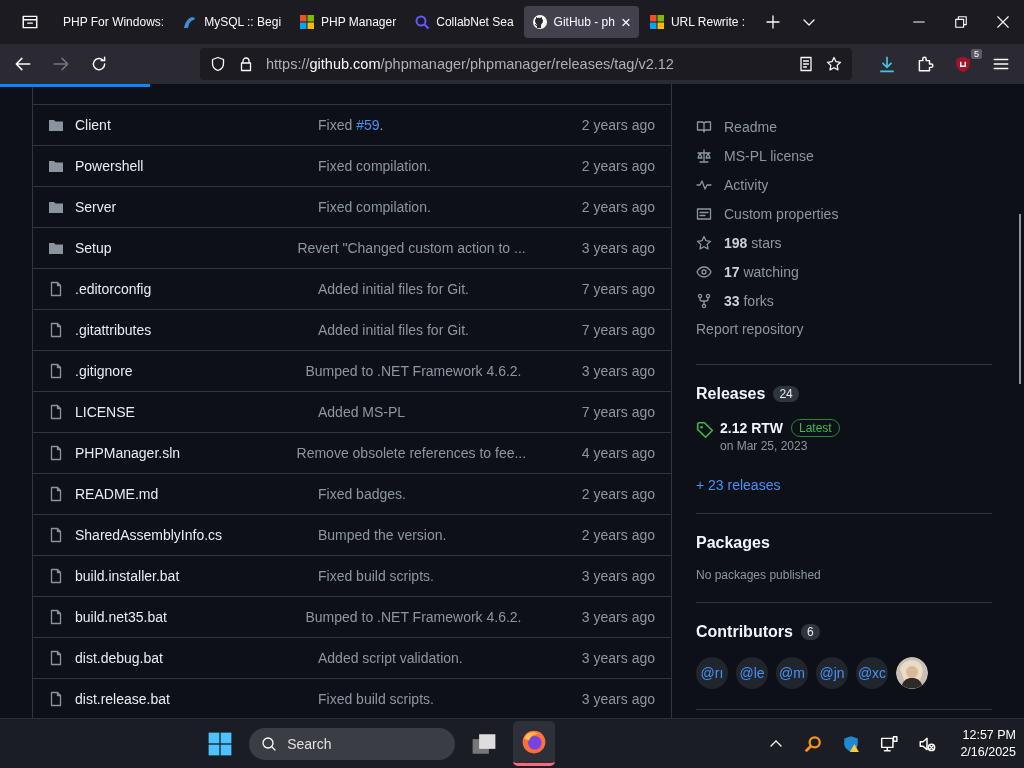 The height and width of the screenshot is (768, 1024). What do you see at coordinates (889, 743) in the screenshot?
I see `network-icon` at bounding box center [889, 743].